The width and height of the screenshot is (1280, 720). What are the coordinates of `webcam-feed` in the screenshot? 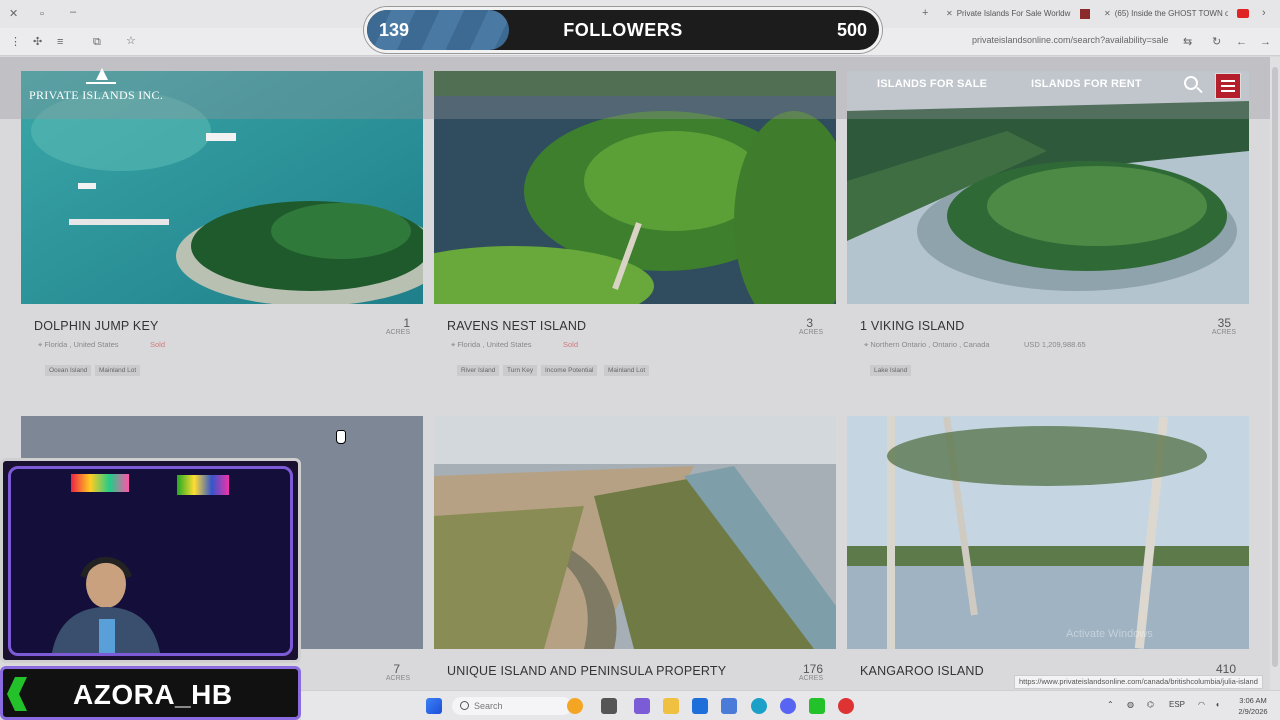 It's located at (150, 561).